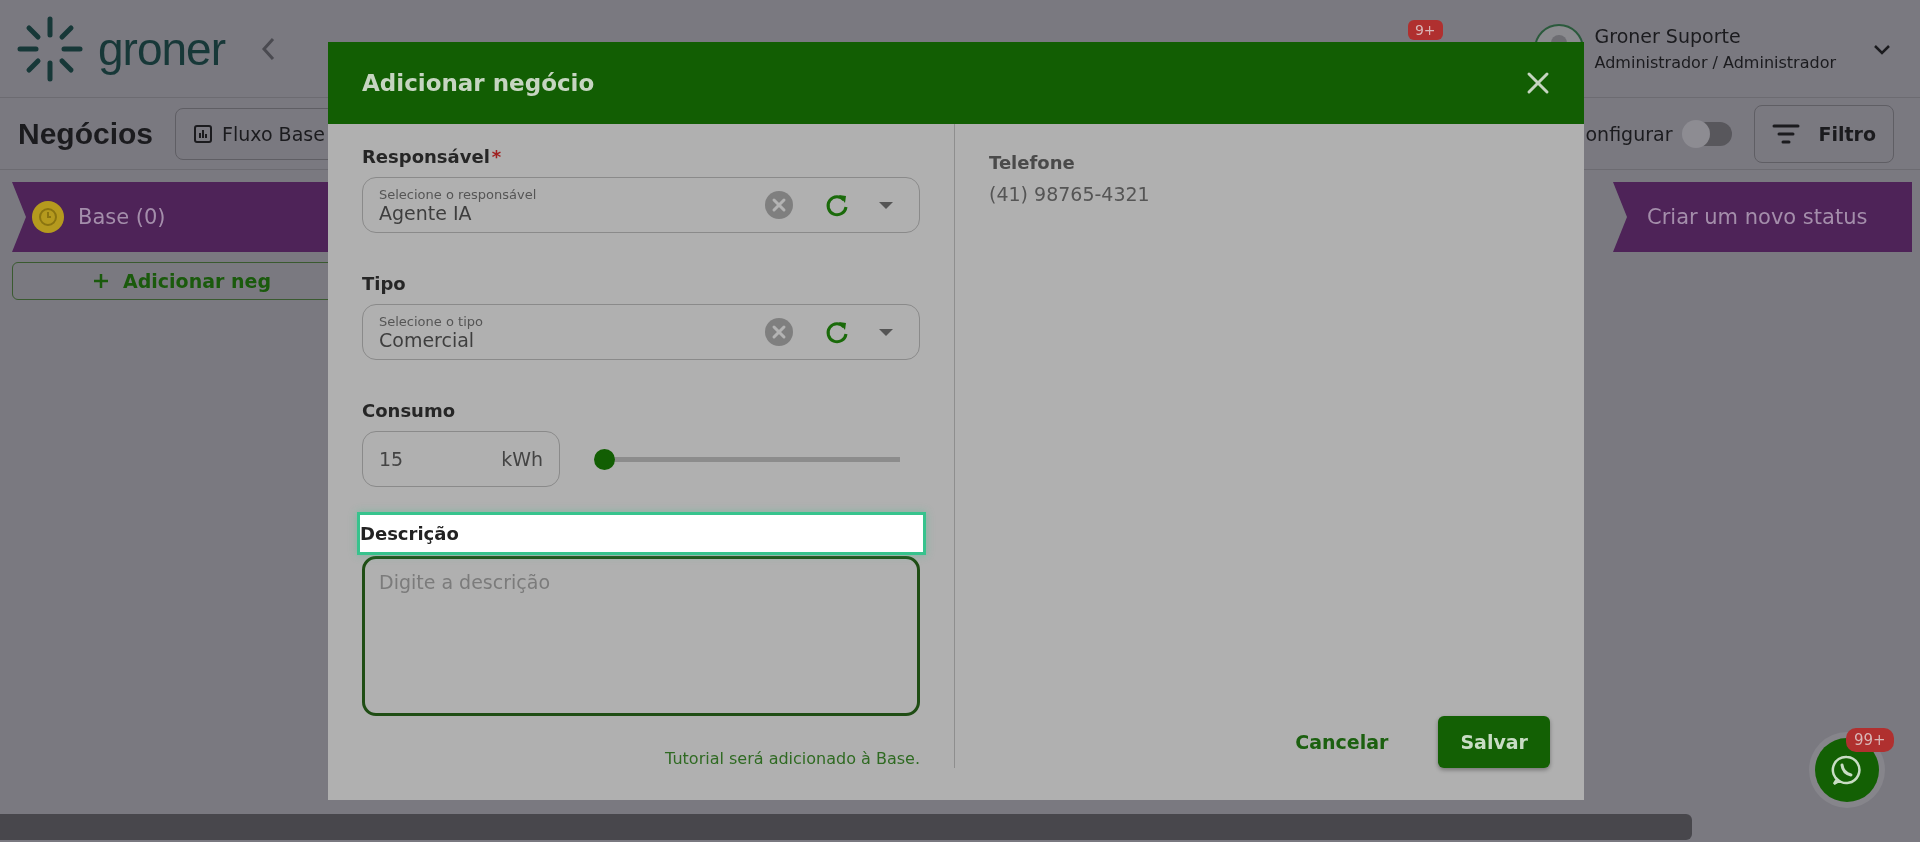 The width and height of the screenshot is (1920, 842). Describe the element at coordinates (1032, 162) in the screenshot. I see `detail-label: Telefone` at that location.